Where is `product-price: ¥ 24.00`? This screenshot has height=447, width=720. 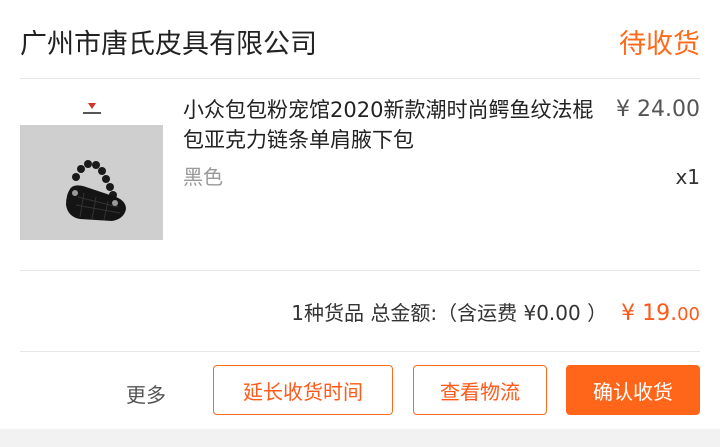 product-price: ¥ 24.00 is located at coordinates (658, 109).